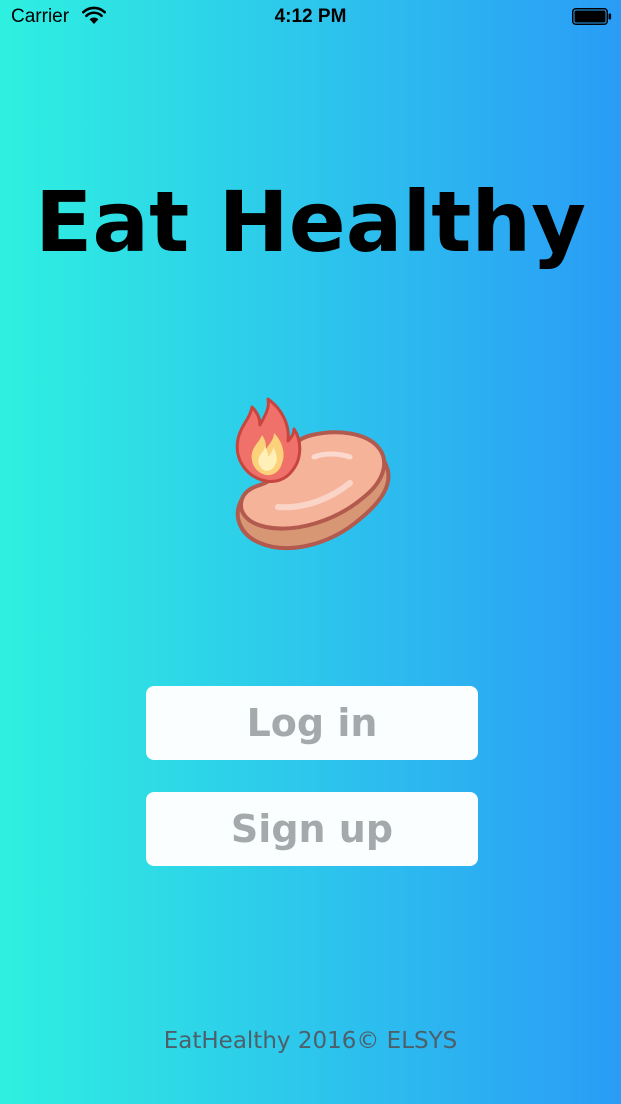 The height and width of the screenshot is (1104, 621). I want to click on flaming-steak-icon, so click(313, 474).